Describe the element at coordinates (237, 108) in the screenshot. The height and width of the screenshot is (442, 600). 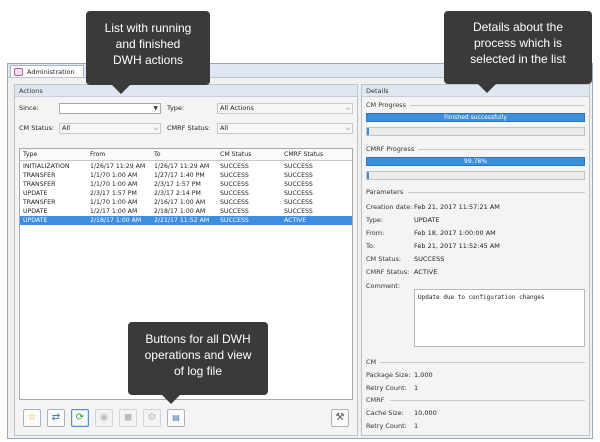
I see `type-select-value: All Actions` at that location.